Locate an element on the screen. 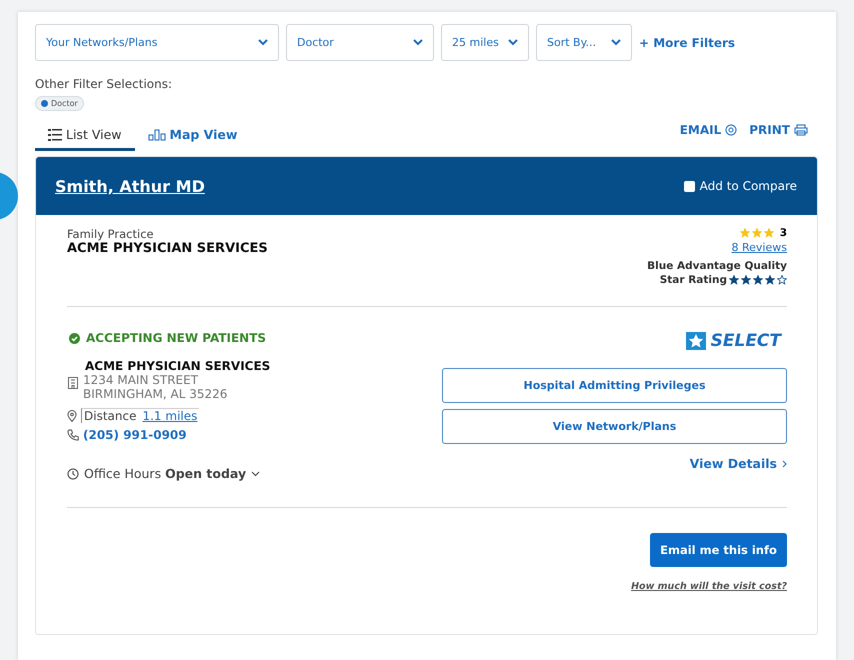  email-info-button: Email me this info is located at coordinates (718, 550).